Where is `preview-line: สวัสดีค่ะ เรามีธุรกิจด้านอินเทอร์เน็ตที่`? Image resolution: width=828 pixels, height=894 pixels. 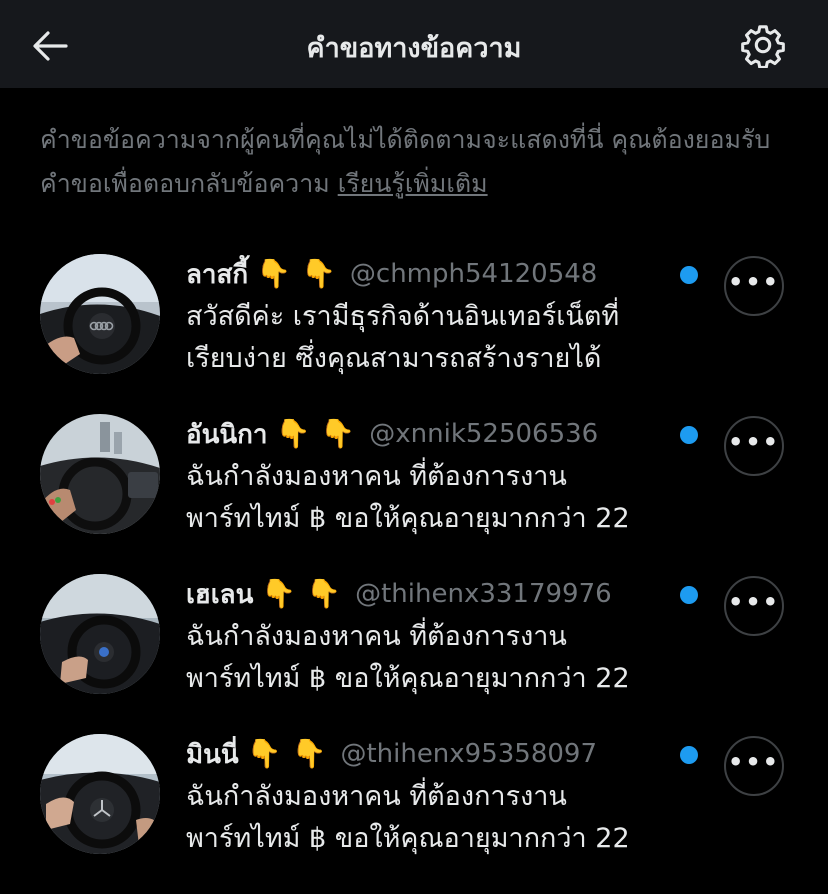 preview-line: สวัสดีค่ะ เรามีธุรกิจด้านอินเทอร์เน็ตที่ is located at coordinates (403, 316).